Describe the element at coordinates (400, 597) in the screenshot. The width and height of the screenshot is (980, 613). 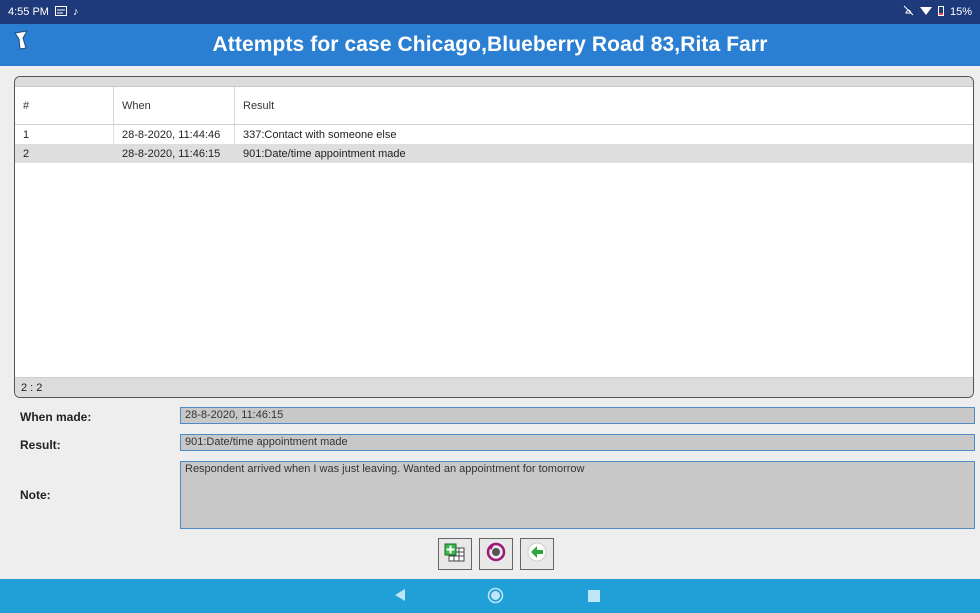
I see `nav-back-icon` at that location.